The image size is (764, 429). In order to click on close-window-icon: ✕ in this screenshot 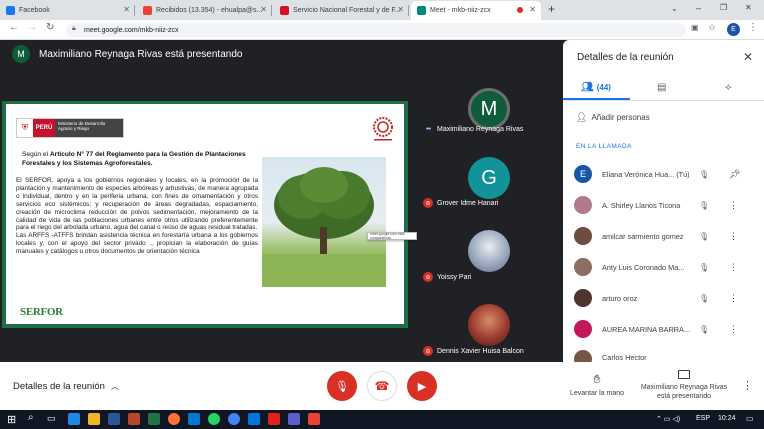, I will do `click(748, 7)`.